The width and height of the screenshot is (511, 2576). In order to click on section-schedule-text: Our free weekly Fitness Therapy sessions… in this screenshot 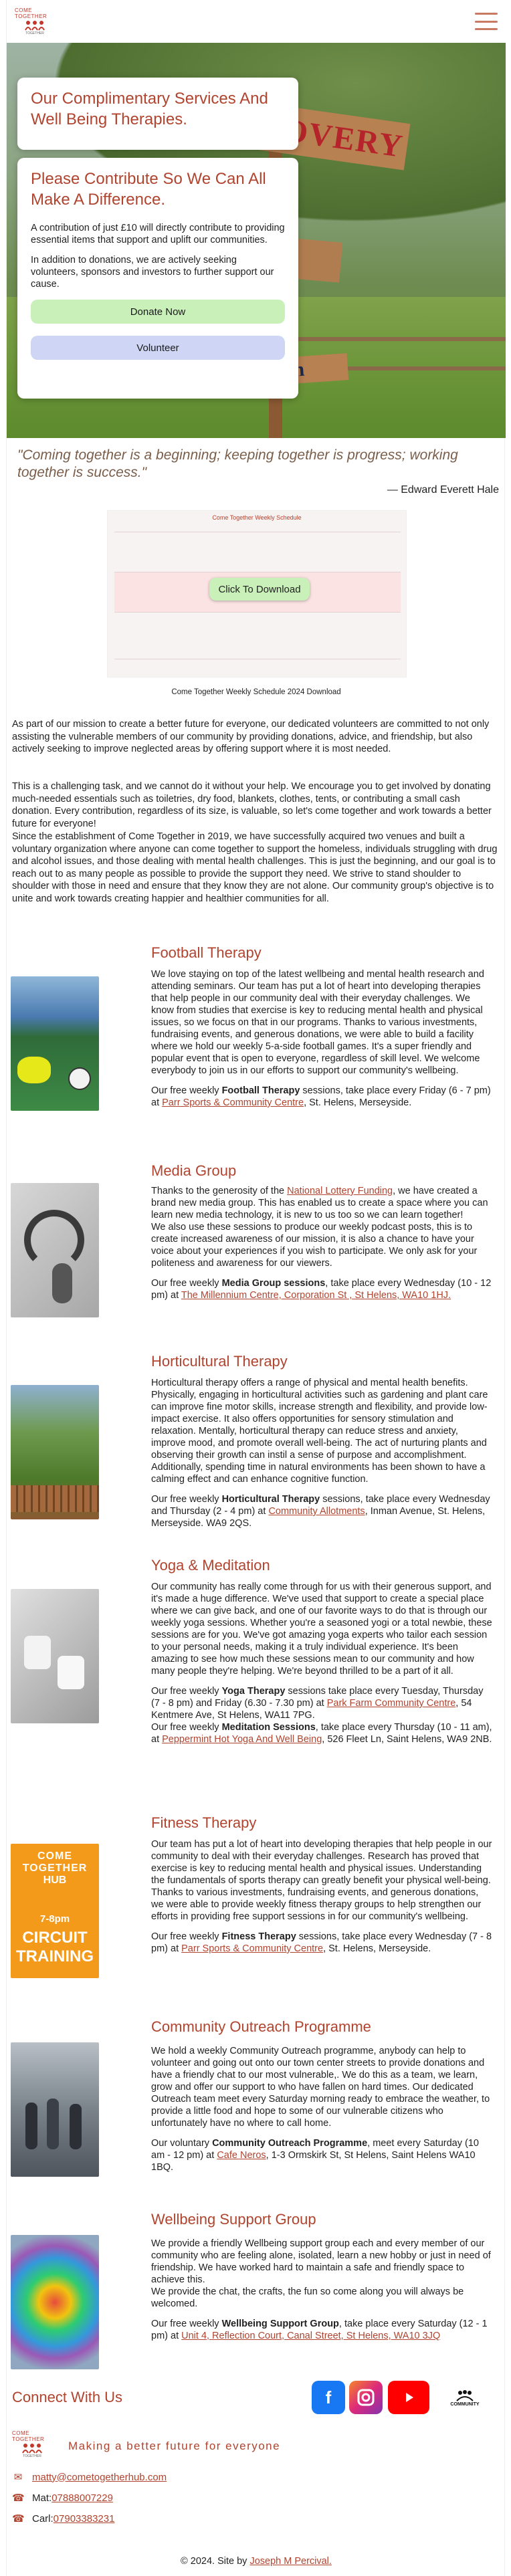, I will do `click(321, 1943)`.